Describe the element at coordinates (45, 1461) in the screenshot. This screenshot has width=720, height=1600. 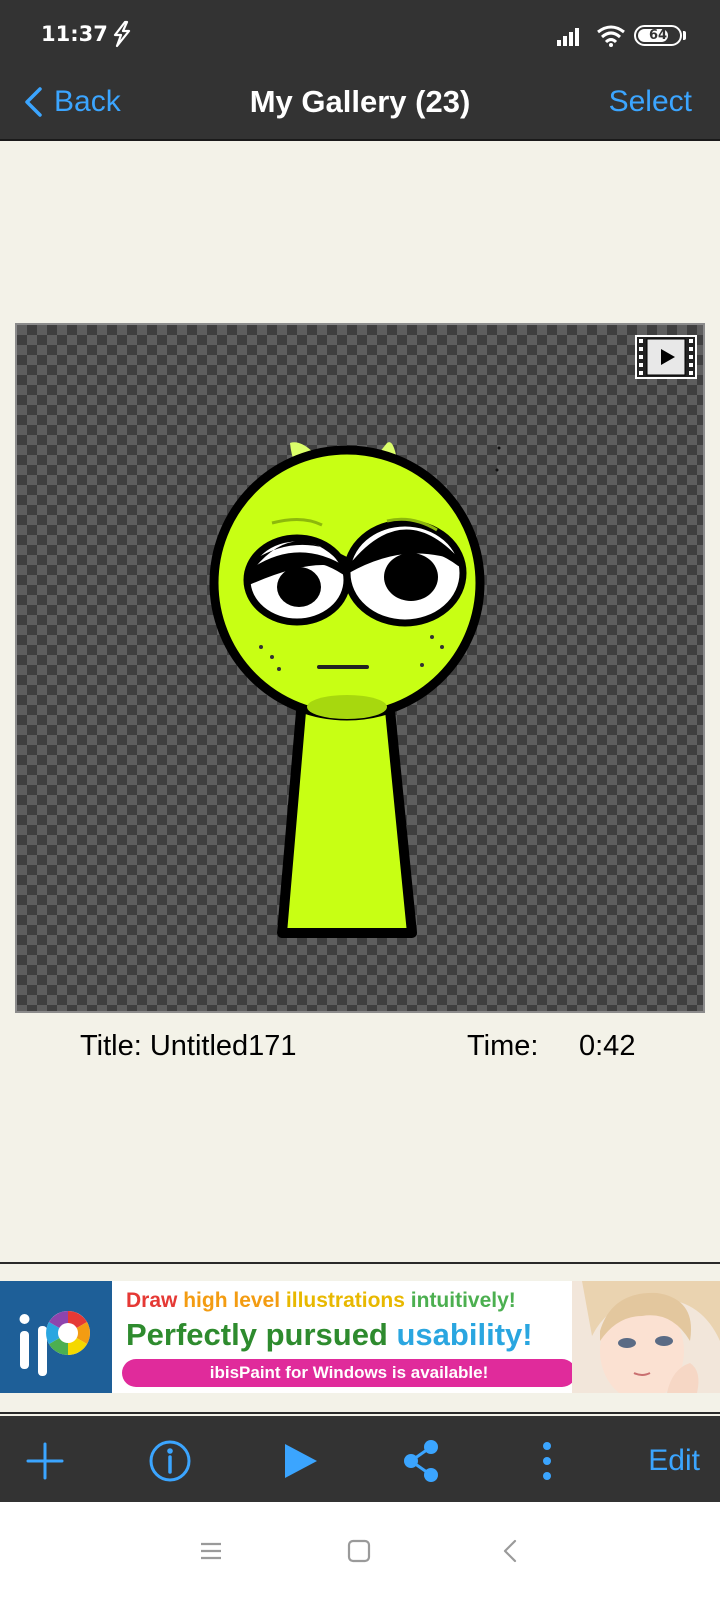
I see `add-icon` at that location.